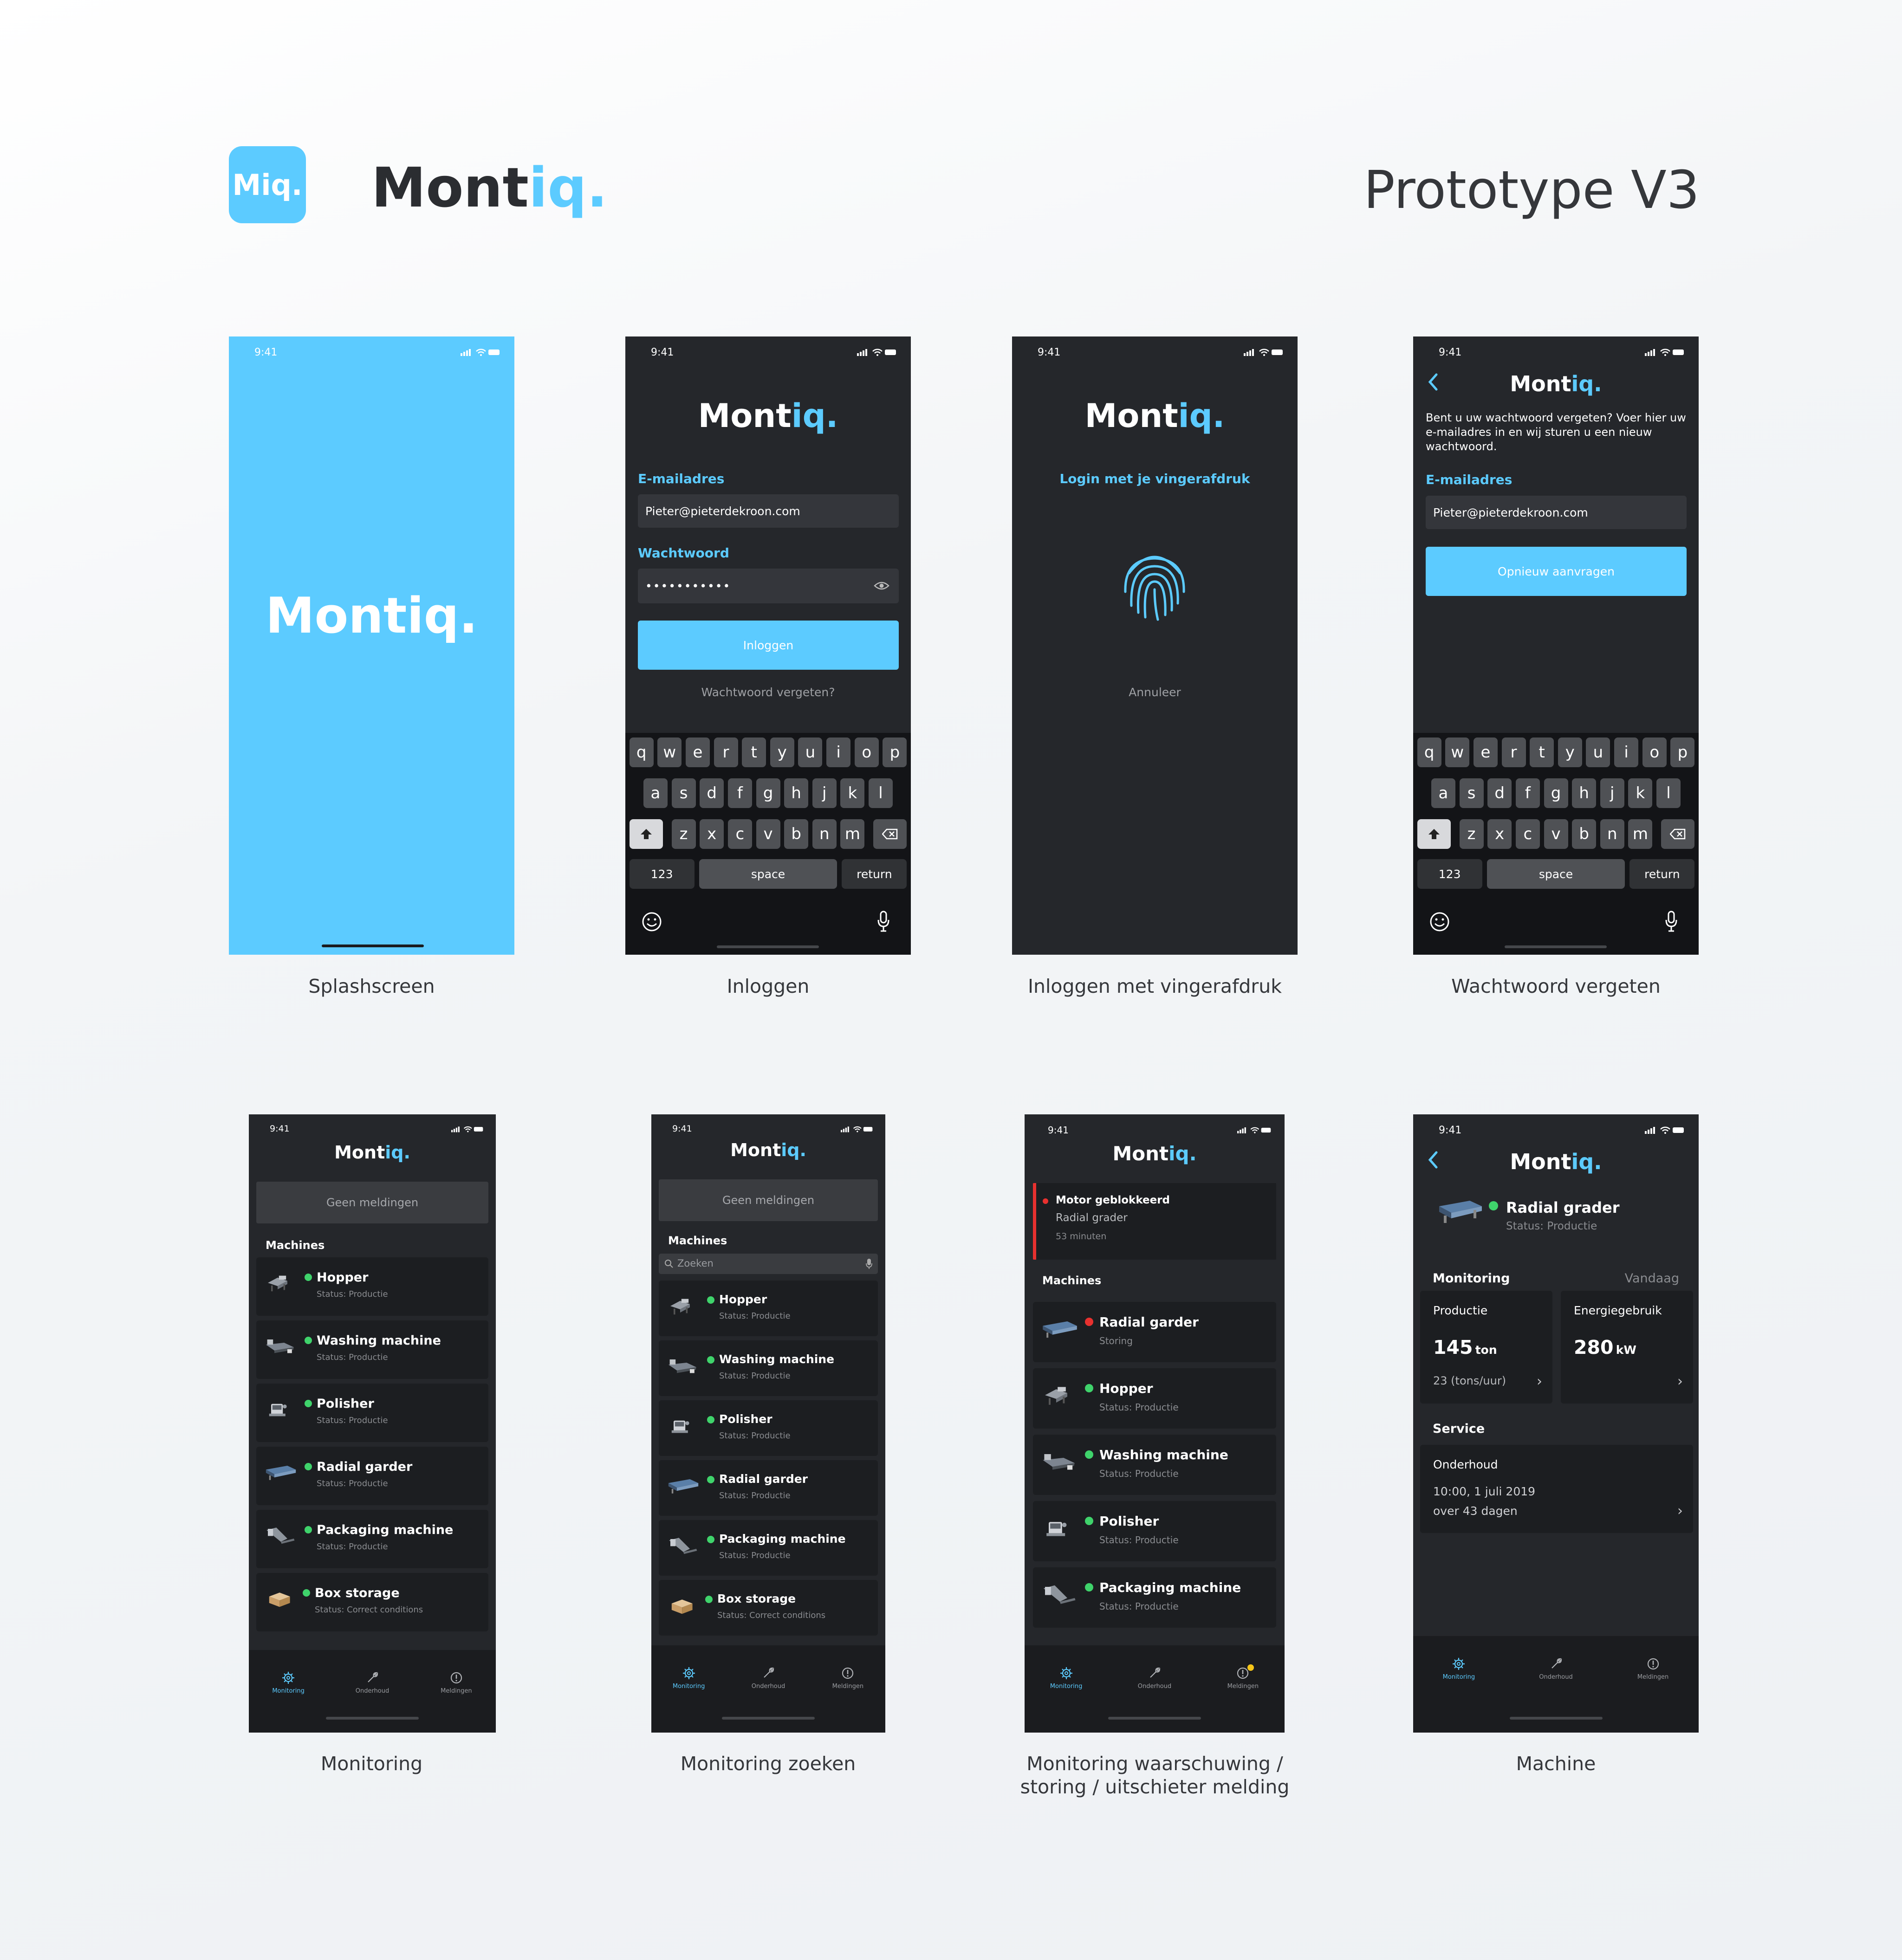 The image size is (1902, 1960). What do you see at coordinates (768, 793) in the screenshot?
I see `key-g: g` at bounding box center [768, 793].